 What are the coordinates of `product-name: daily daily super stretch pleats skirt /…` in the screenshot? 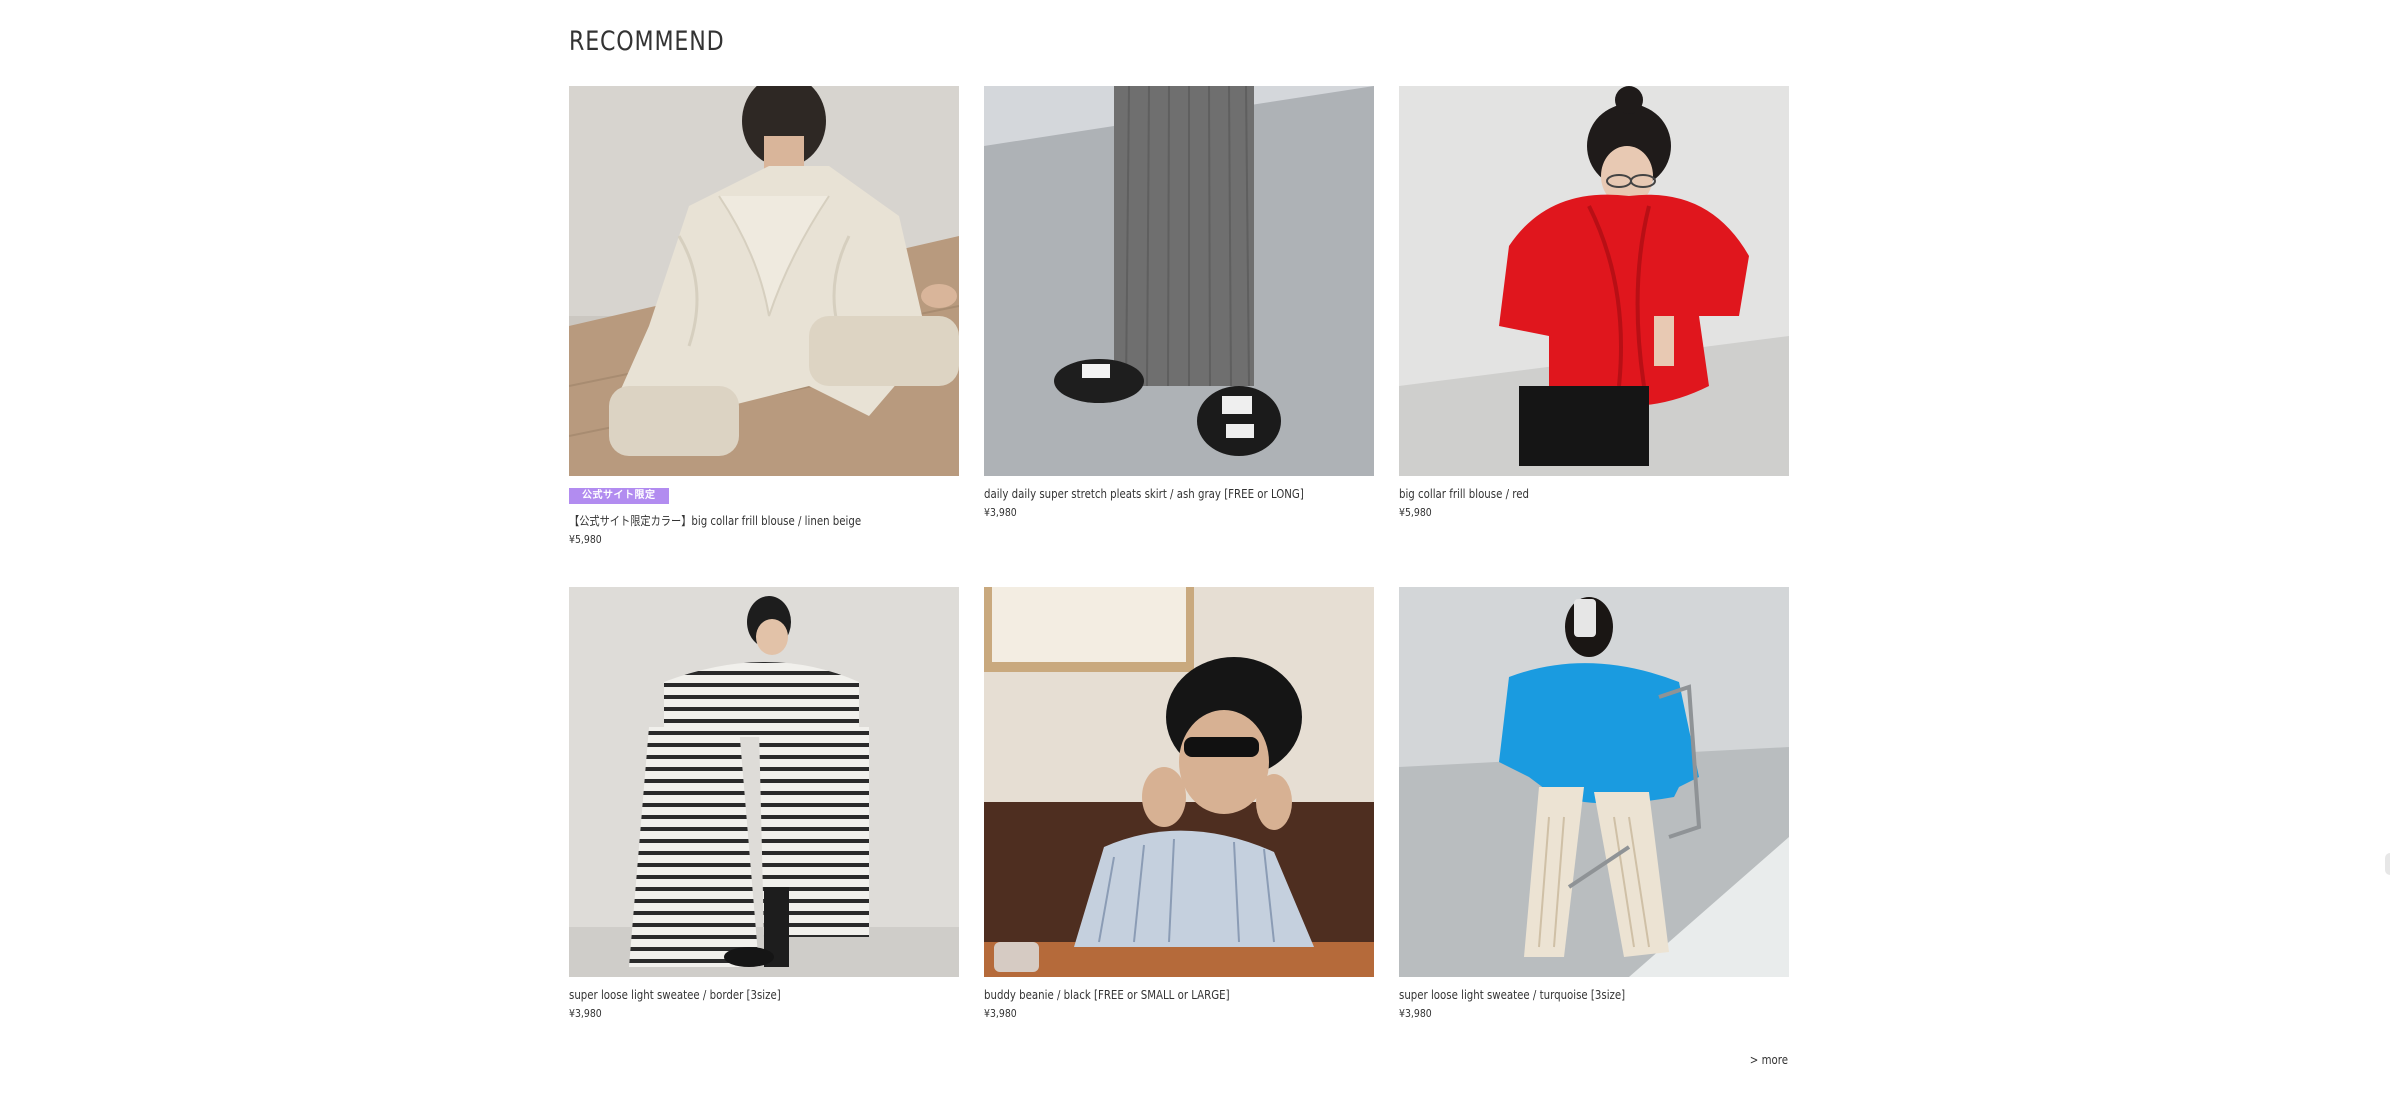 It's located at (1150, 494).